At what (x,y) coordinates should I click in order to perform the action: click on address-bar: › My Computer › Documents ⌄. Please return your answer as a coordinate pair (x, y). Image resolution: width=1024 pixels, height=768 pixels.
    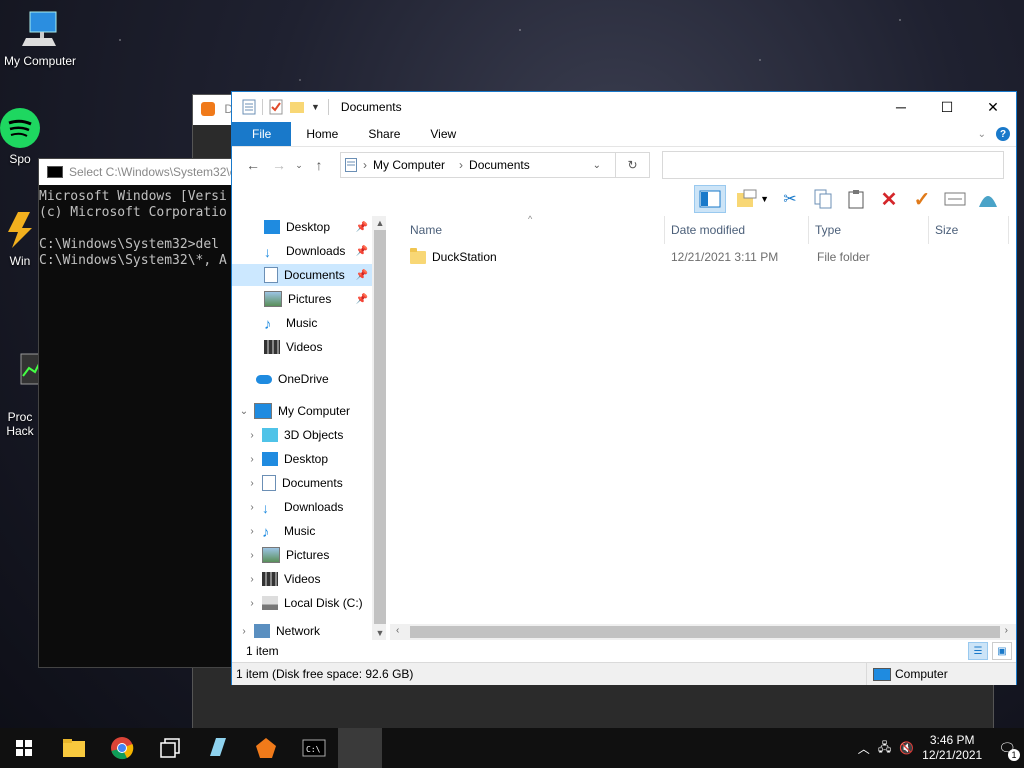
    Looking at the image, I should click on (478, 165).